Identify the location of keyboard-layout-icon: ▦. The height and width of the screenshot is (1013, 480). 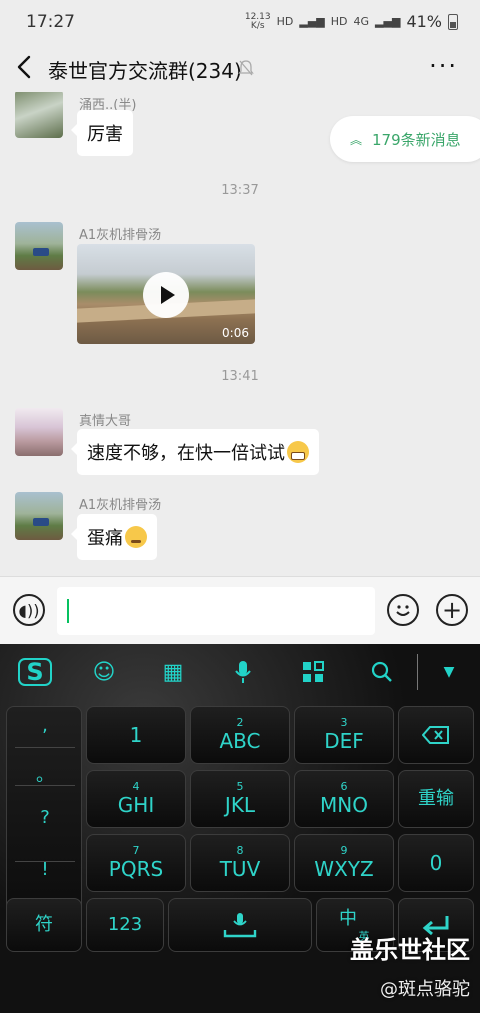
(173, 672).